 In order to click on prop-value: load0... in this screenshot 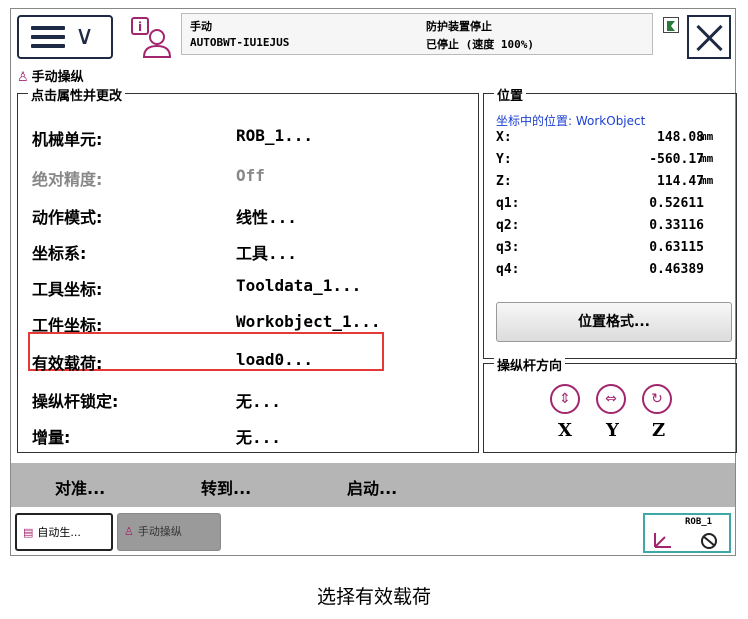, I will do `click(275, 359)`.